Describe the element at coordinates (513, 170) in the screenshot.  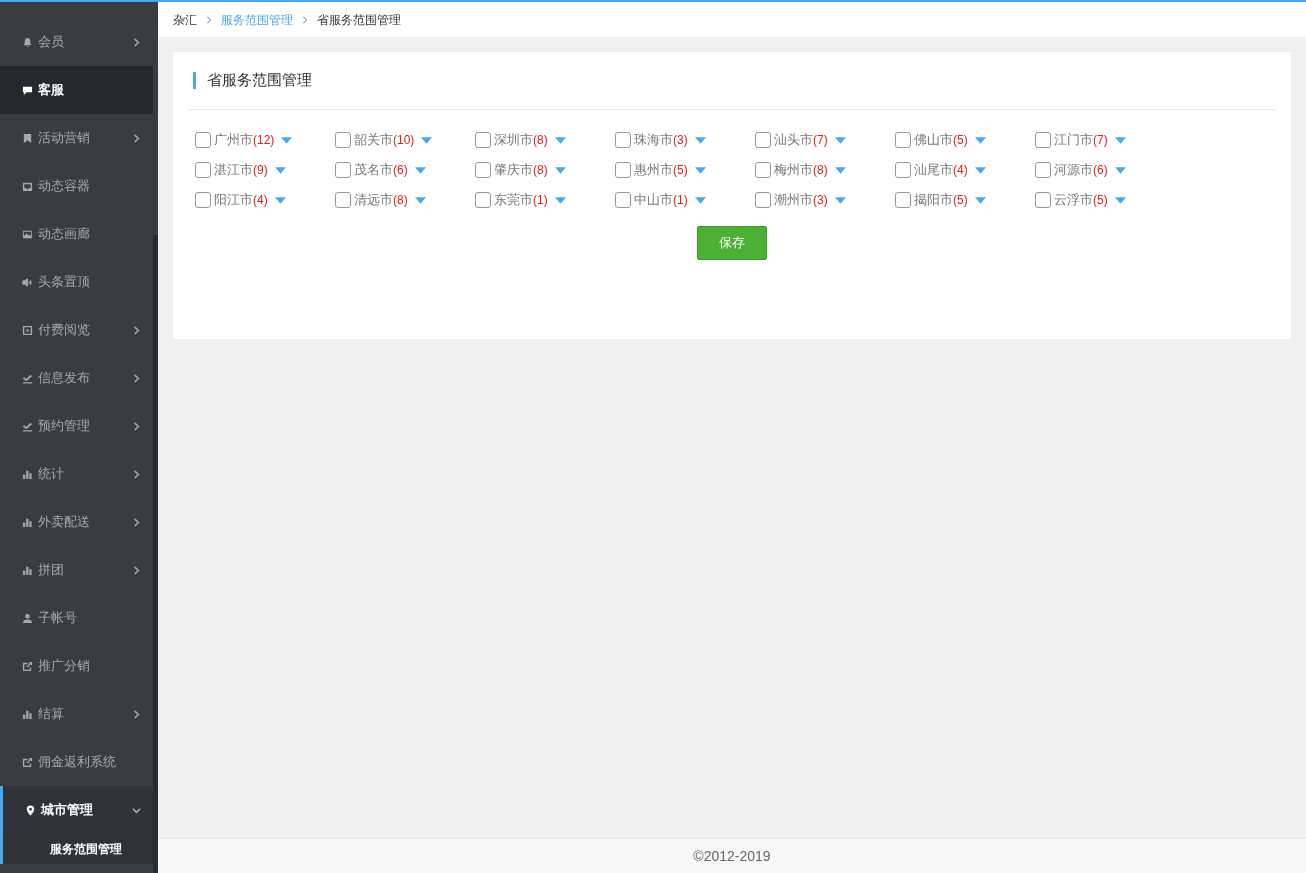
I see `city-name: 肇庆市` at that location.